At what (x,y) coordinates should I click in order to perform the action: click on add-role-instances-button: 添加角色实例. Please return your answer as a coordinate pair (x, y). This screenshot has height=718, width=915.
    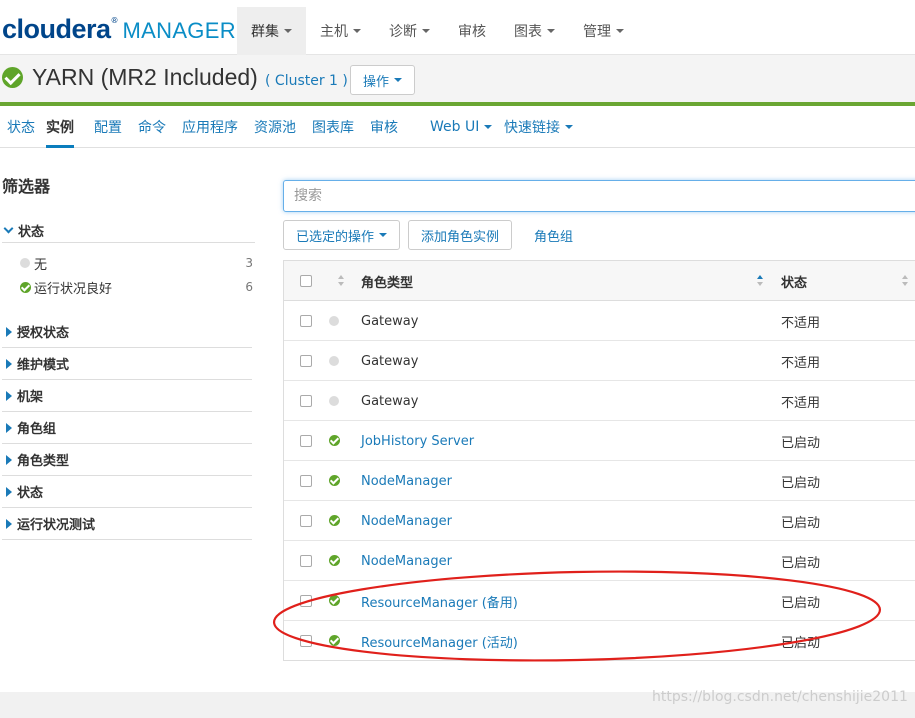
    Looking at the image, I should click on (460, 235).